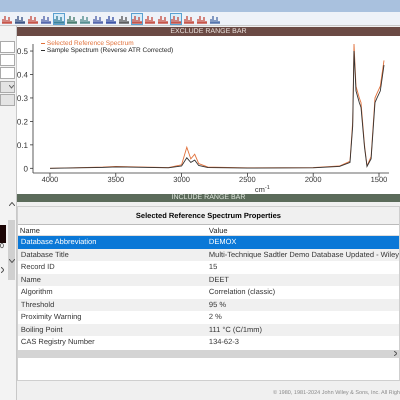  Describe the element at coordinates (22, 98) in the screenshot. I see `y-tick-label: 0.3` at that location.